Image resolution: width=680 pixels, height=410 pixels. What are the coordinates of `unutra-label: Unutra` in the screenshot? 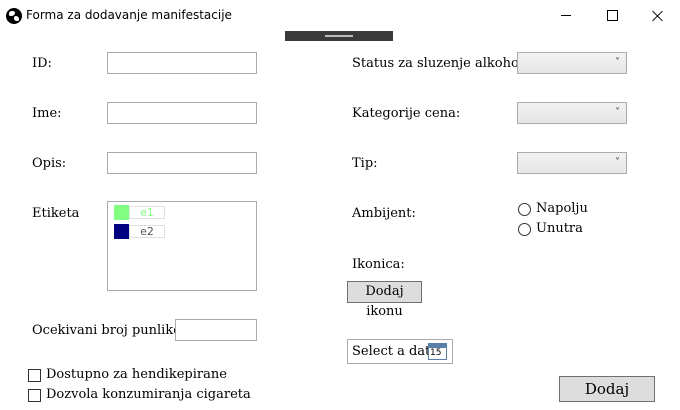 It's located at (559, 228).